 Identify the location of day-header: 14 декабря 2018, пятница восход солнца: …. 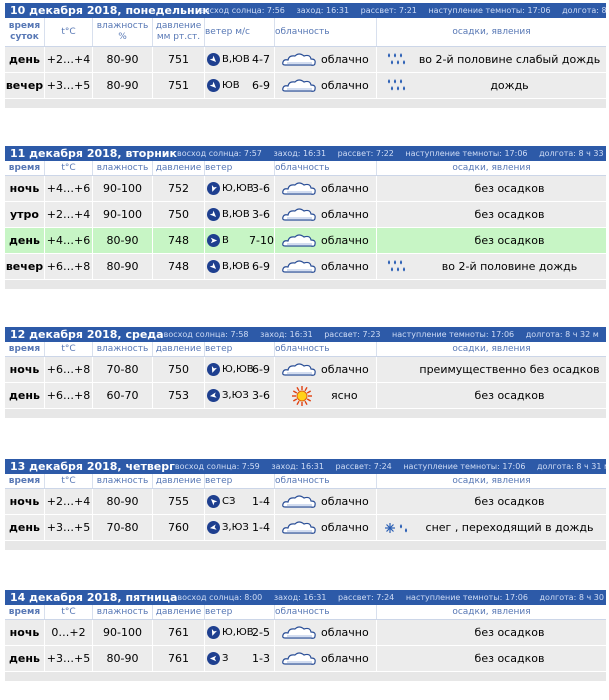
(305, 597).